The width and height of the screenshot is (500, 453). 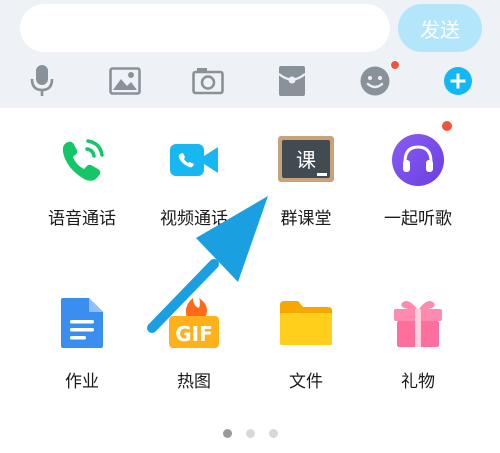 I want to click on app-video-call: 视频通话, so click(x=194, y=179).